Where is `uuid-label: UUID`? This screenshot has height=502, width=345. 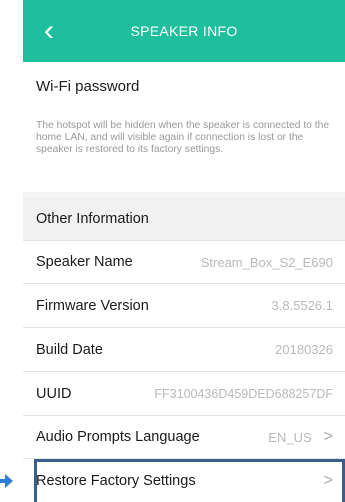
uuid-label: UUID is located at coordinates (54, 393).